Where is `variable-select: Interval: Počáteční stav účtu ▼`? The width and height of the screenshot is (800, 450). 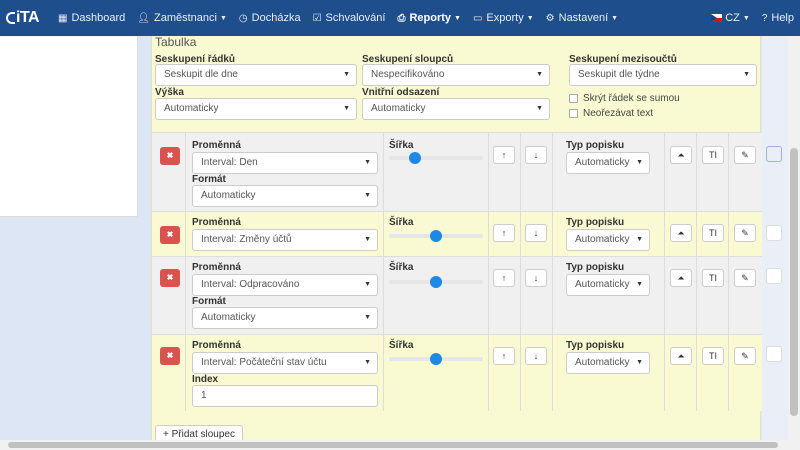 variable-select: Interval: Počáteční stav účtu ▼ is located at coordinates (285, 363).